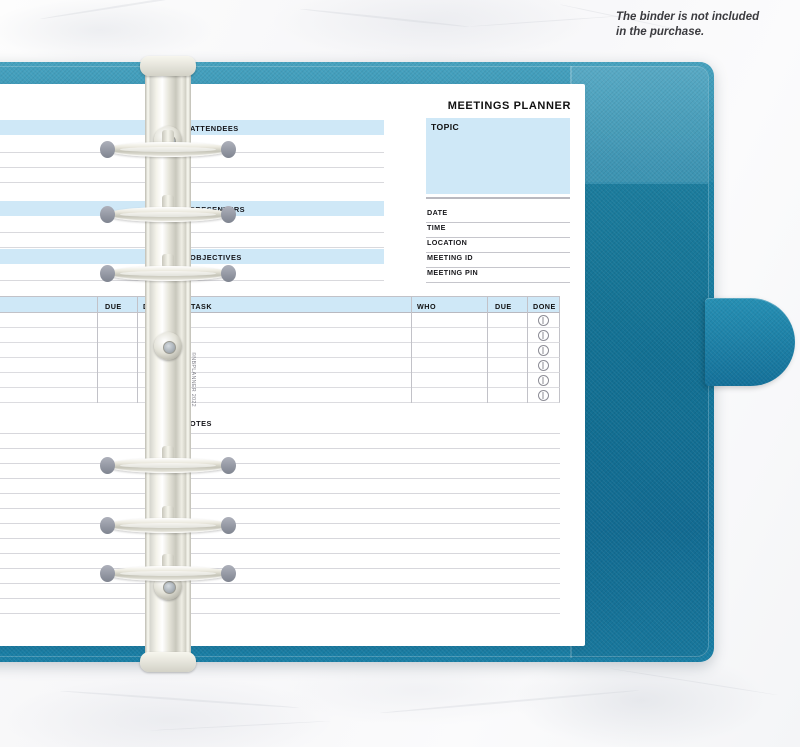 This screenshot has height=747, width=800. What do you see at coordinates (168, 662) in the screenshot?
I see `spine-cap-bottom` at bounding box center [168, 662].